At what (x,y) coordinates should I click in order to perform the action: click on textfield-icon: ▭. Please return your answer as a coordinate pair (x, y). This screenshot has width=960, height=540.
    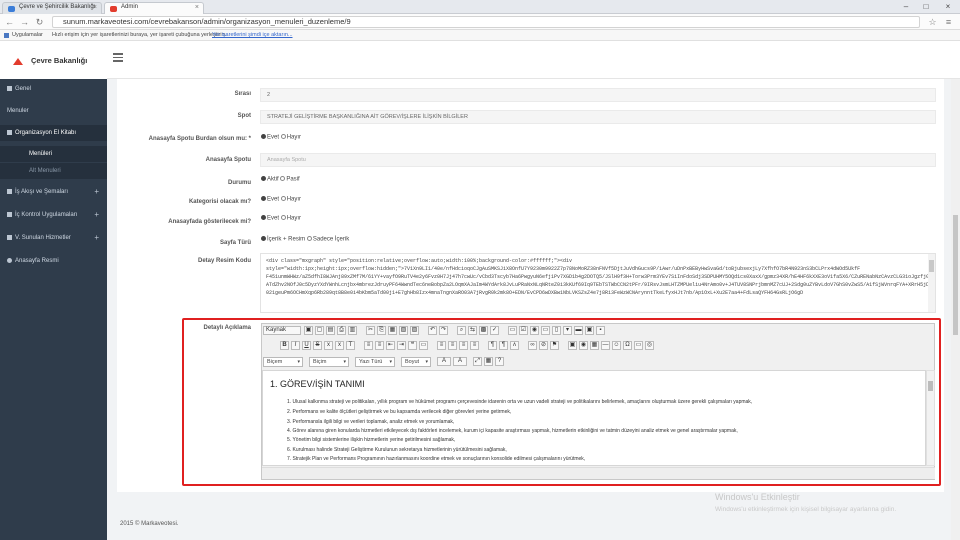
    Looking at the image, I should click on (545, 330).